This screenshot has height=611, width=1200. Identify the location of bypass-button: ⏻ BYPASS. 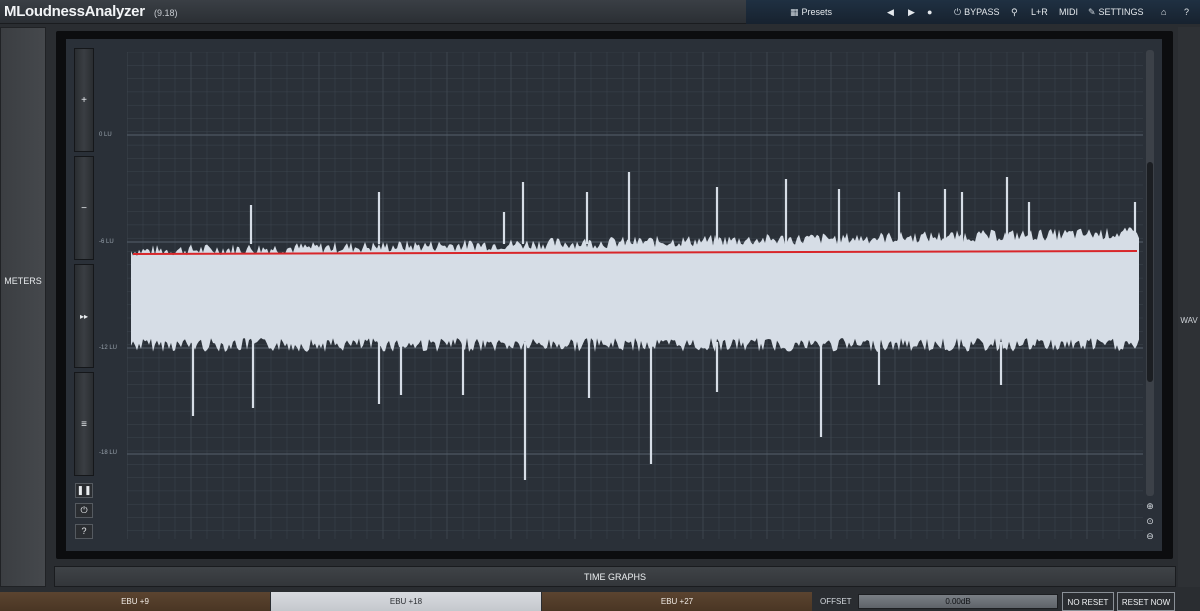
(976, 12).